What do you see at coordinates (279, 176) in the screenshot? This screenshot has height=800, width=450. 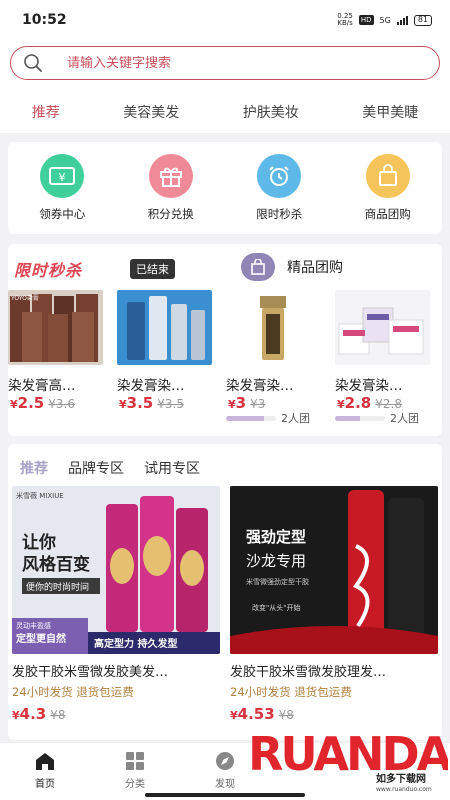 I see `alarm-clock-icon` at bounding box center [279, 176].